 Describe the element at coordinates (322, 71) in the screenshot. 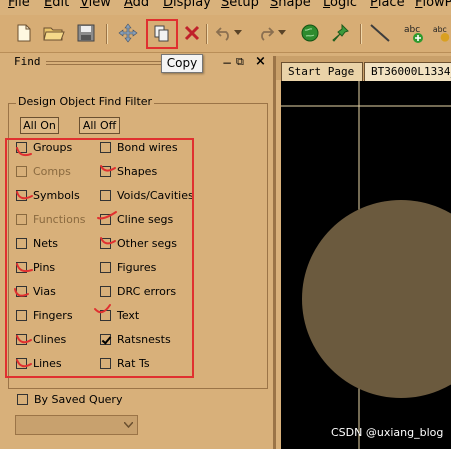

I see `tab-start-page: Start Page` at that location.